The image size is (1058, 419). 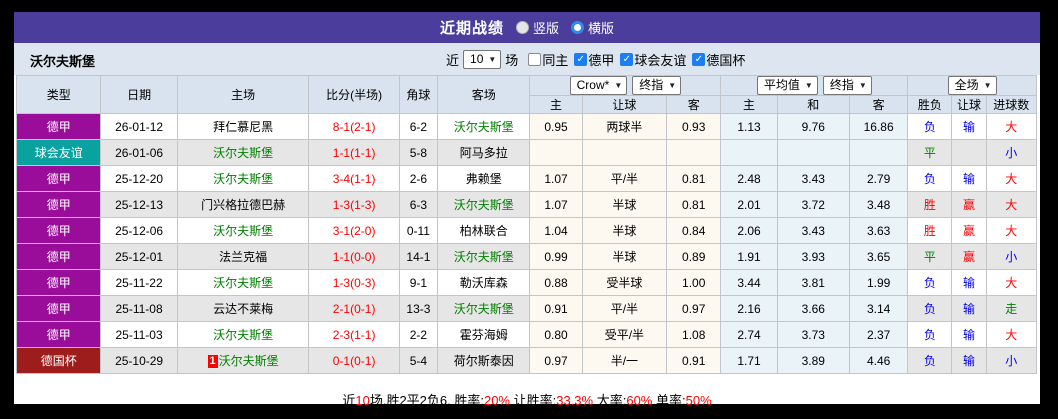 What do you see at coordinates (878, 308) in the screenshot?
I see `avg-away-cell: 3.14` at bounding box center [878, 308].